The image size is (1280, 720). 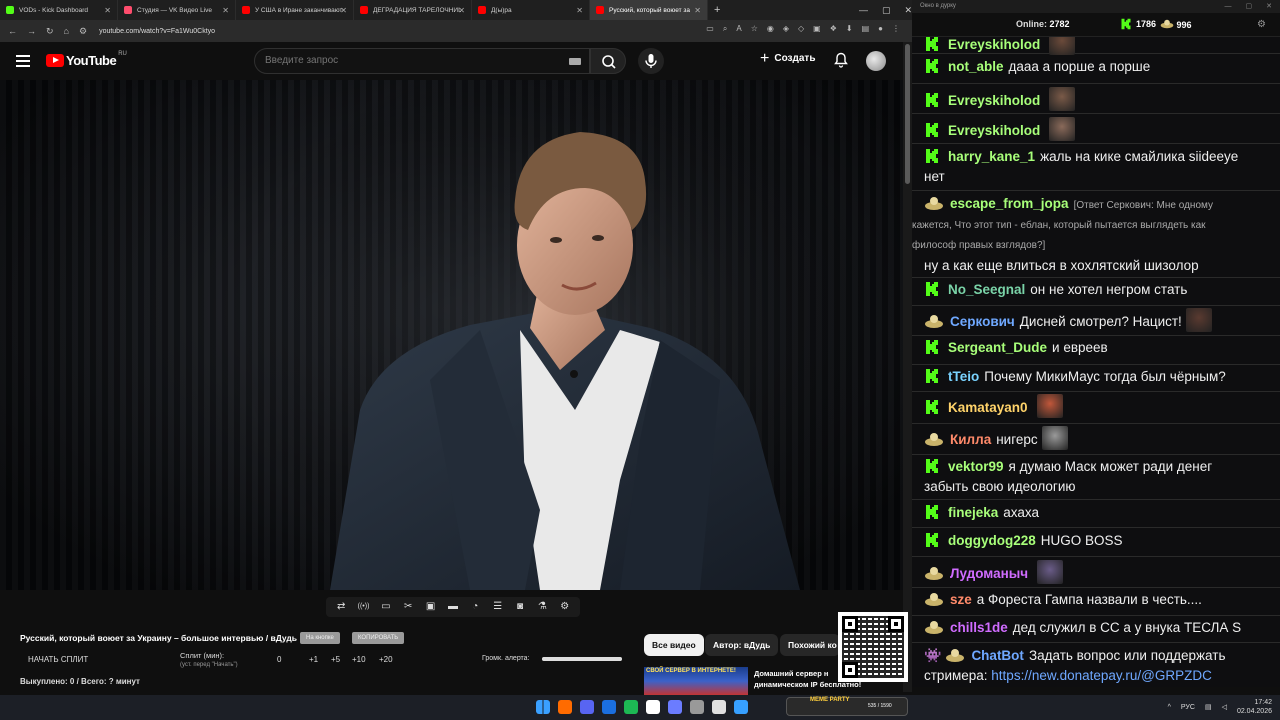 I want to click on chat-username: Лудоманыч, so click(x=989, y=573).